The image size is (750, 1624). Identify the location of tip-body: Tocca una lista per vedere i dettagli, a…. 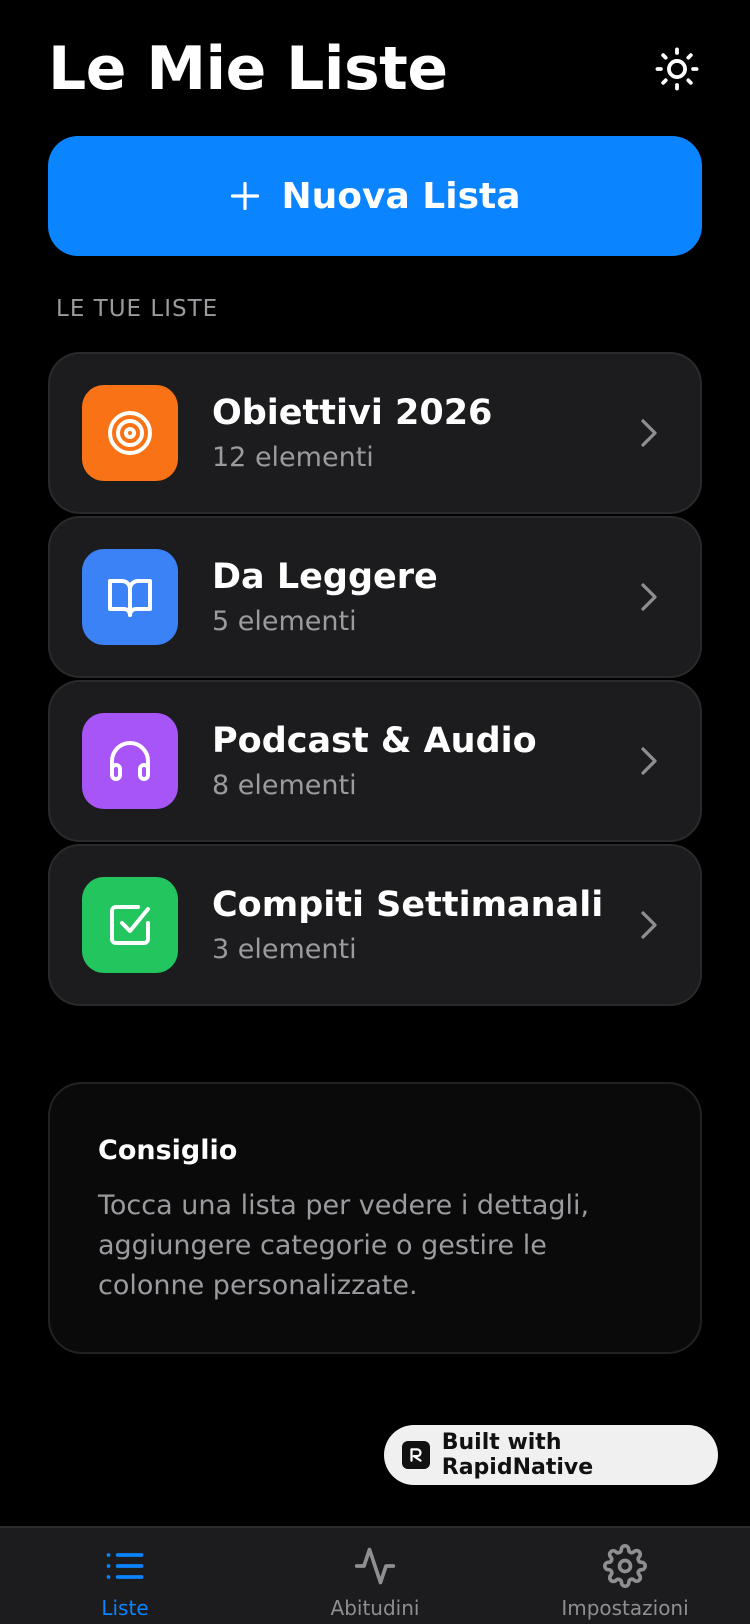
(344, 1245).